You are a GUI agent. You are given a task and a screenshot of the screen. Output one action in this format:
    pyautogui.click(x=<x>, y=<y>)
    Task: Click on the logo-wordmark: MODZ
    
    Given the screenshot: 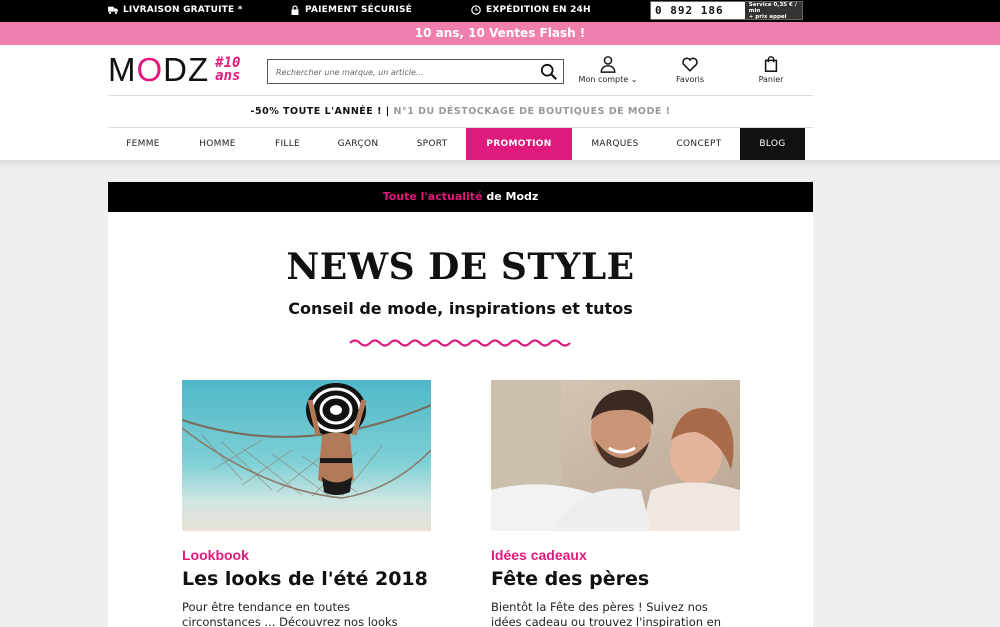 What is the action you would take?
    pyautogui.click(x=159, y=69)
    